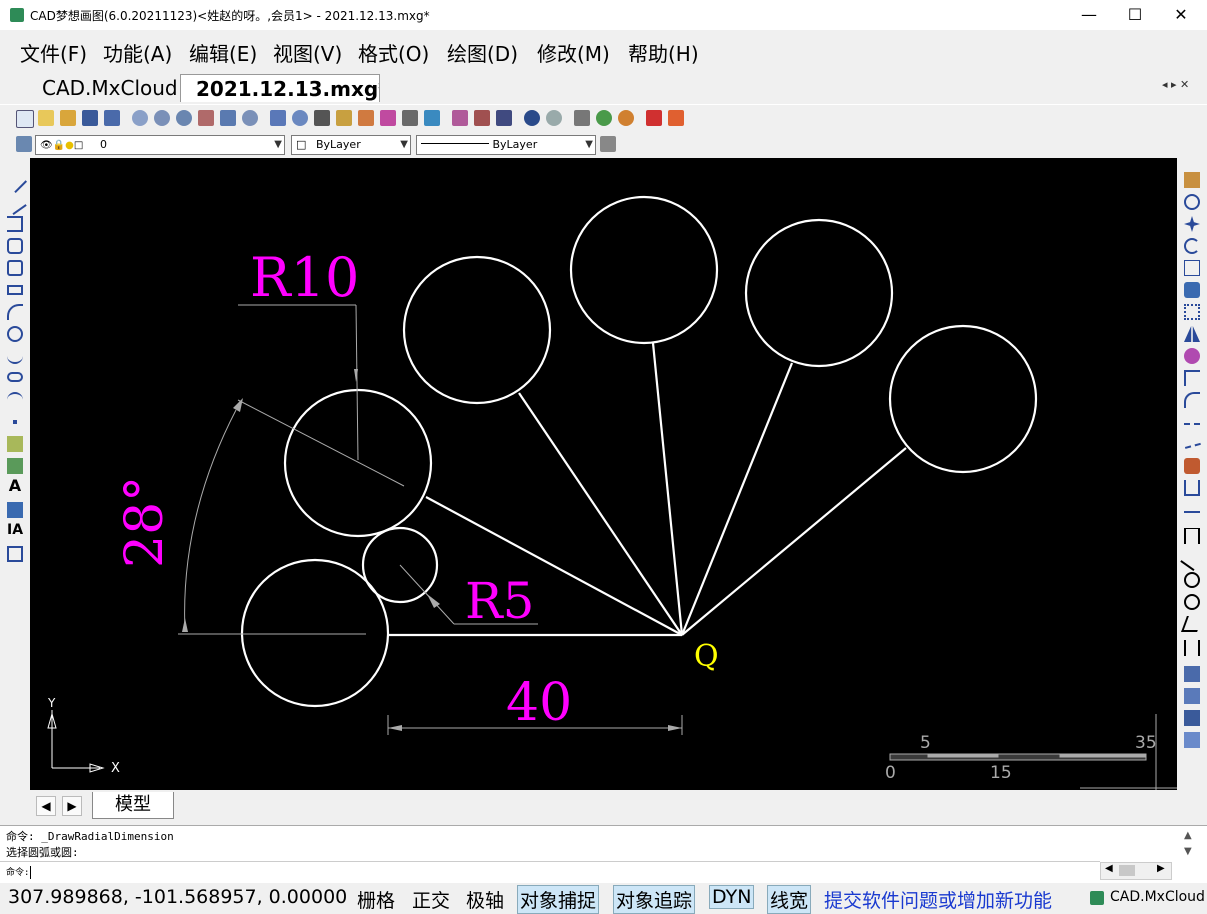 The image size is (1207, 914). Describe the element at coordinates (460, 118) in the screenshot. I see `grid-palette-icon` at that location.